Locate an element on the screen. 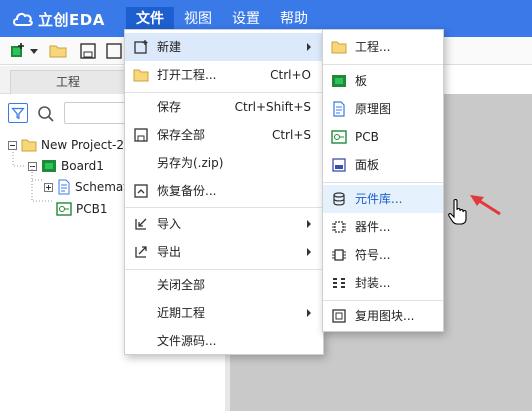 This screenshot has width=532, height=411. menu-bar: 文件 视图 设置 帮助 is located at coordinates (222, 19).